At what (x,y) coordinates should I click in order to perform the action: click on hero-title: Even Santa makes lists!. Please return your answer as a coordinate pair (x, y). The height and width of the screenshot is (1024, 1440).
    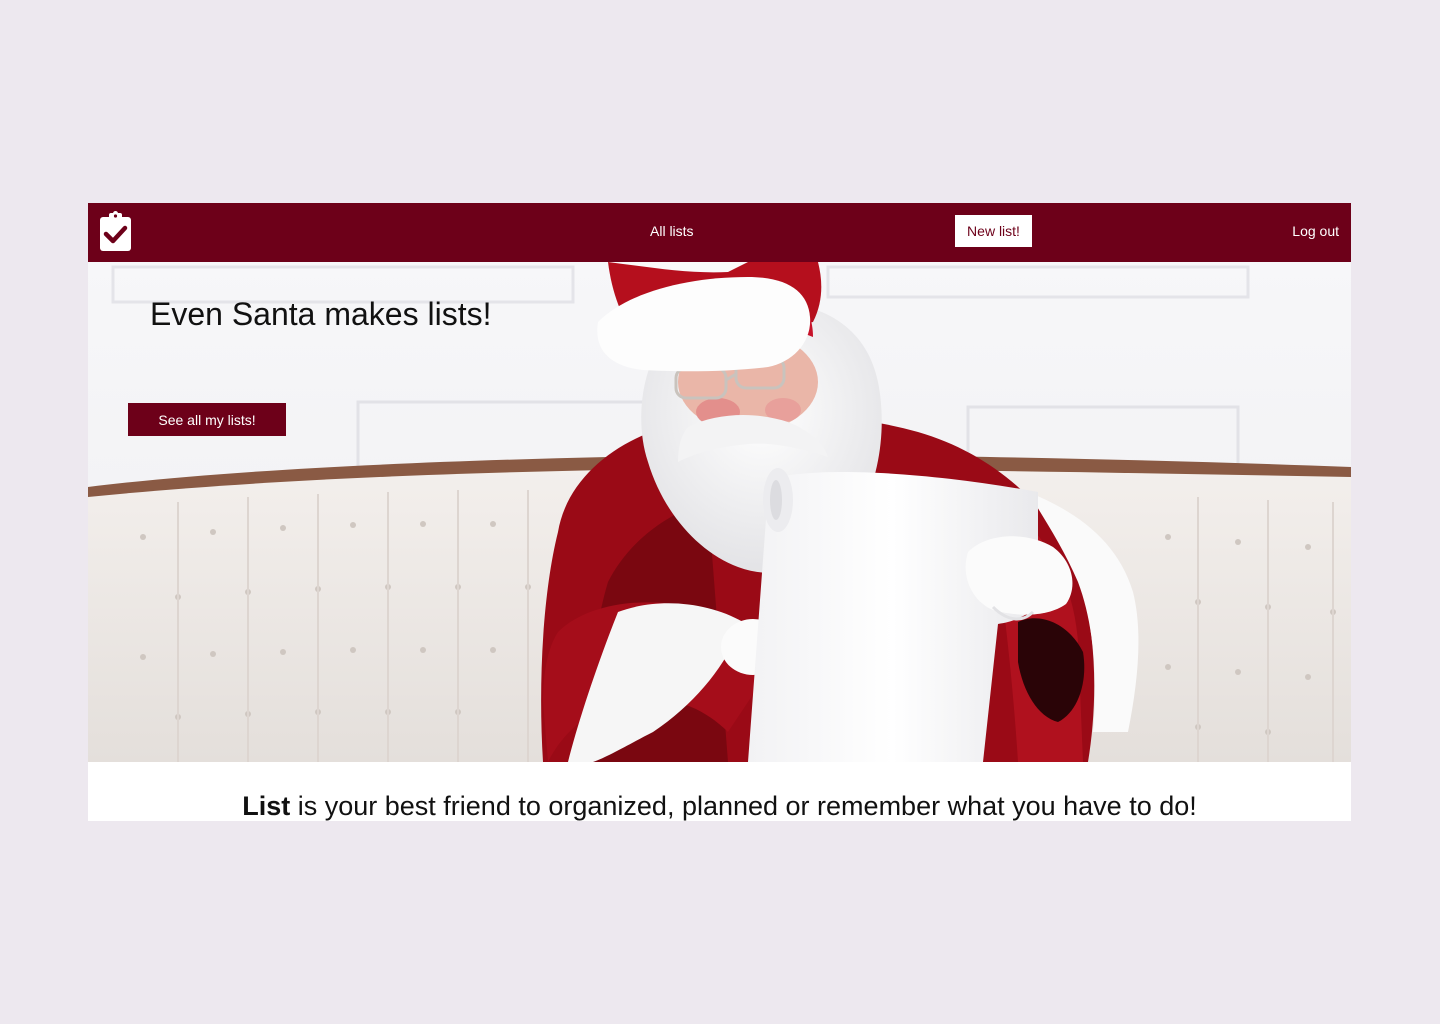
    Looking at the image, I should click on (321, 314).